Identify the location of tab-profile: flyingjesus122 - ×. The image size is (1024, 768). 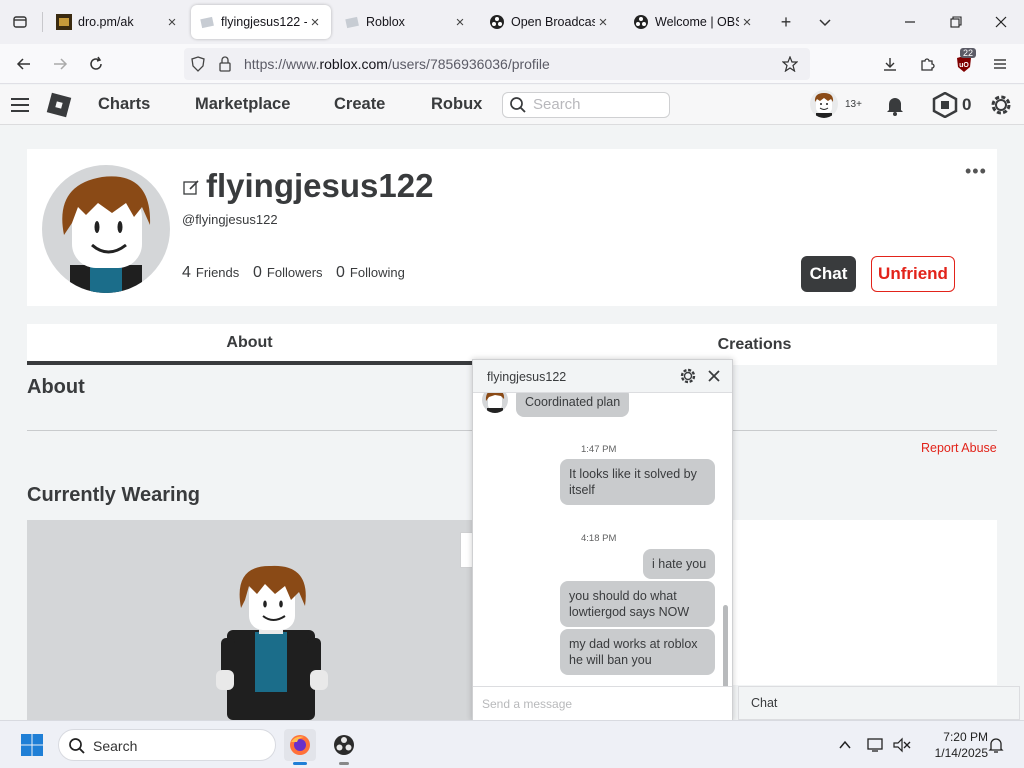
(261, 22).